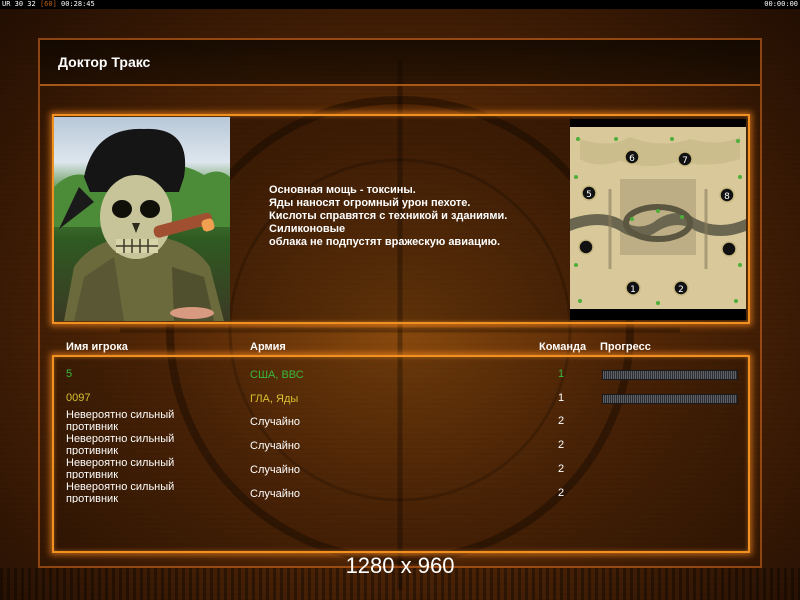 The width and height of the screenshot is (800, 600). What do you see at coordinates (685, 161) in the screenshot?
I see `start-position-label: 7` at bounding box center [685, 161].